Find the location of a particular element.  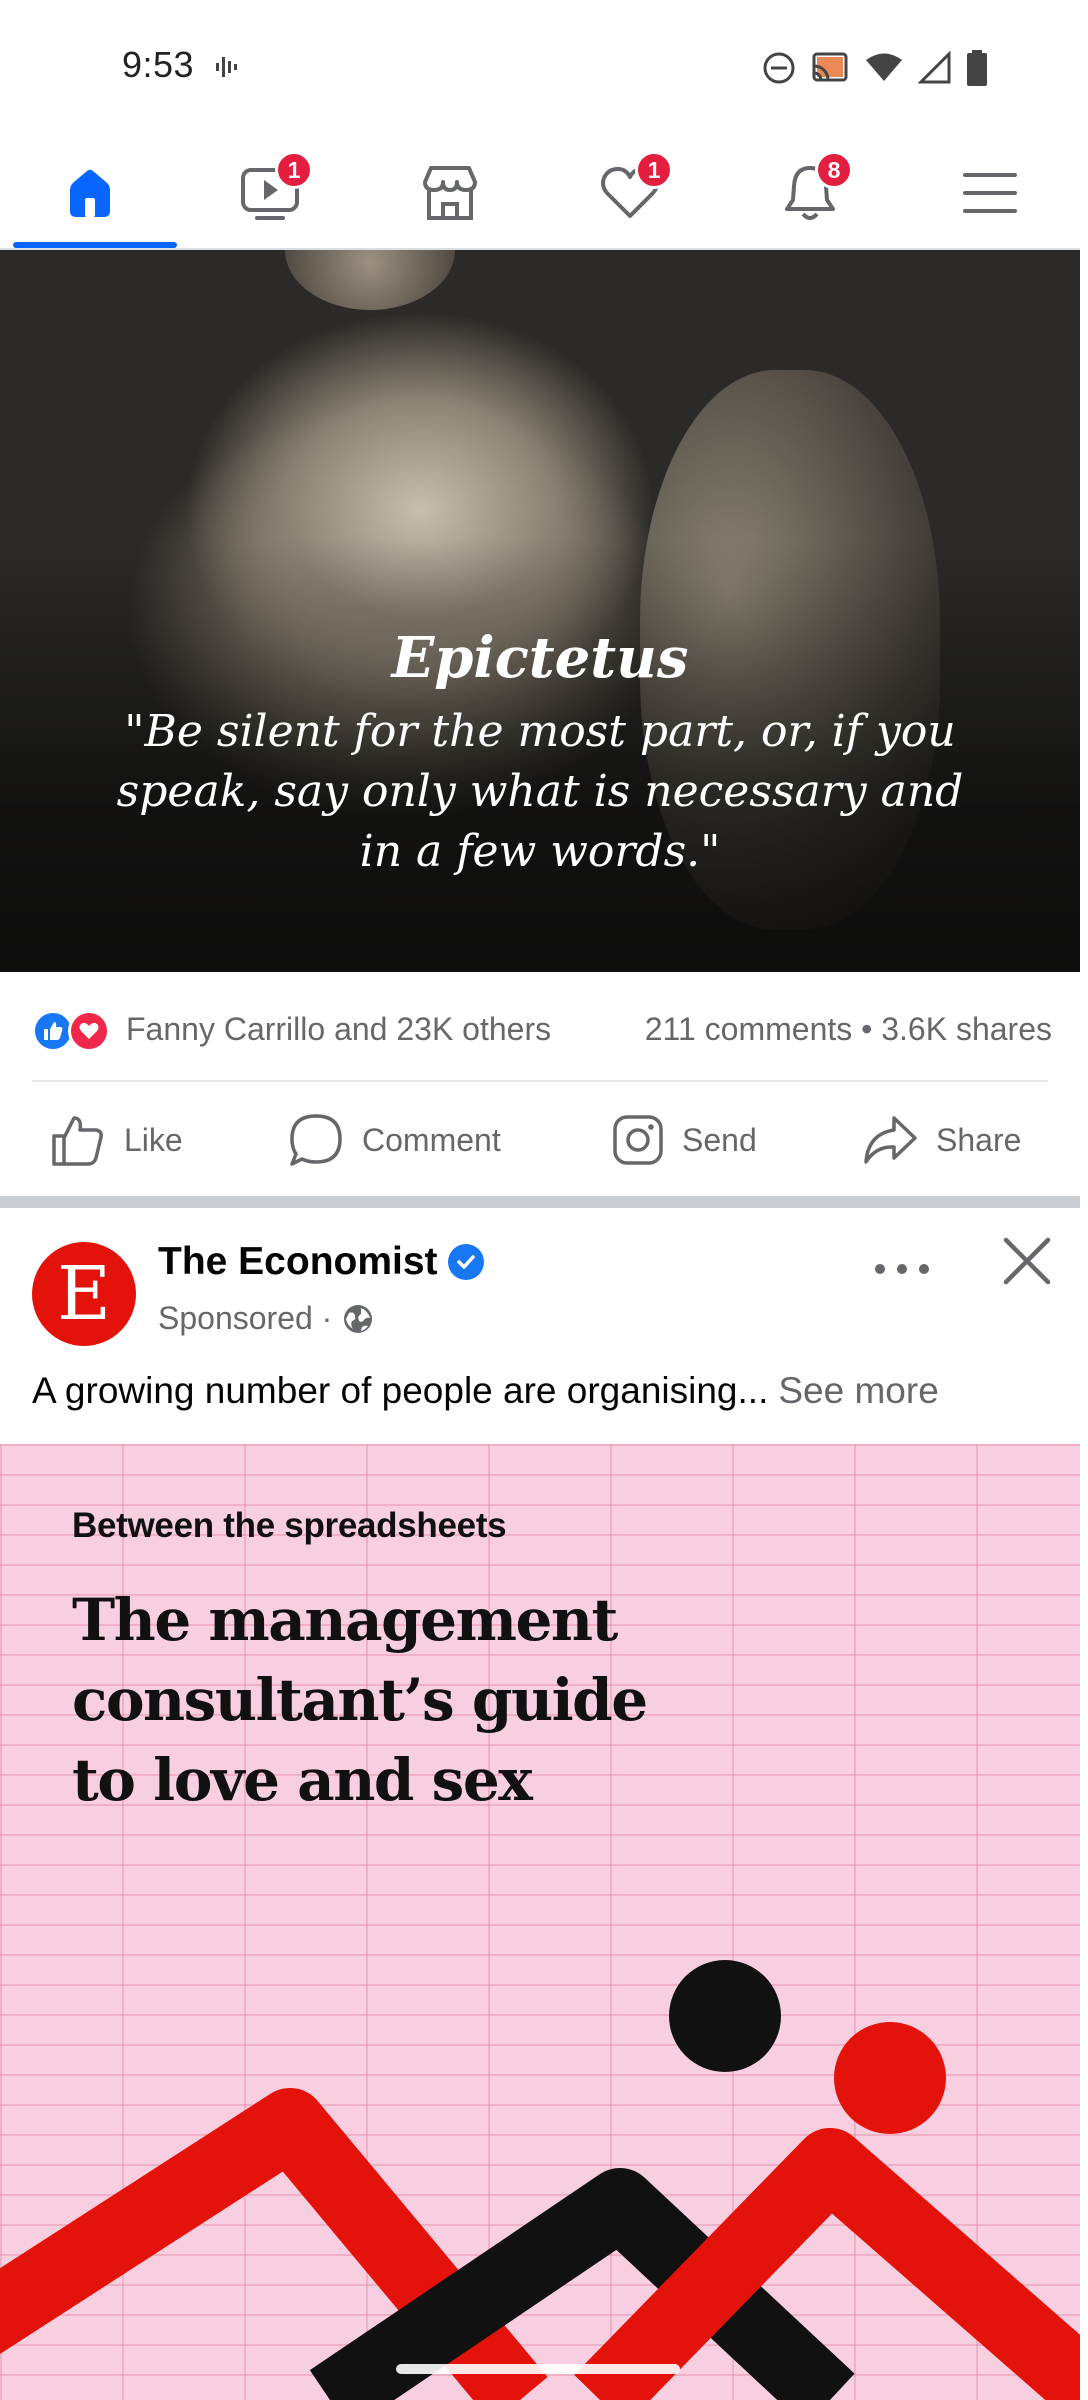

globe-icon is located at coordinates (358, 1318).